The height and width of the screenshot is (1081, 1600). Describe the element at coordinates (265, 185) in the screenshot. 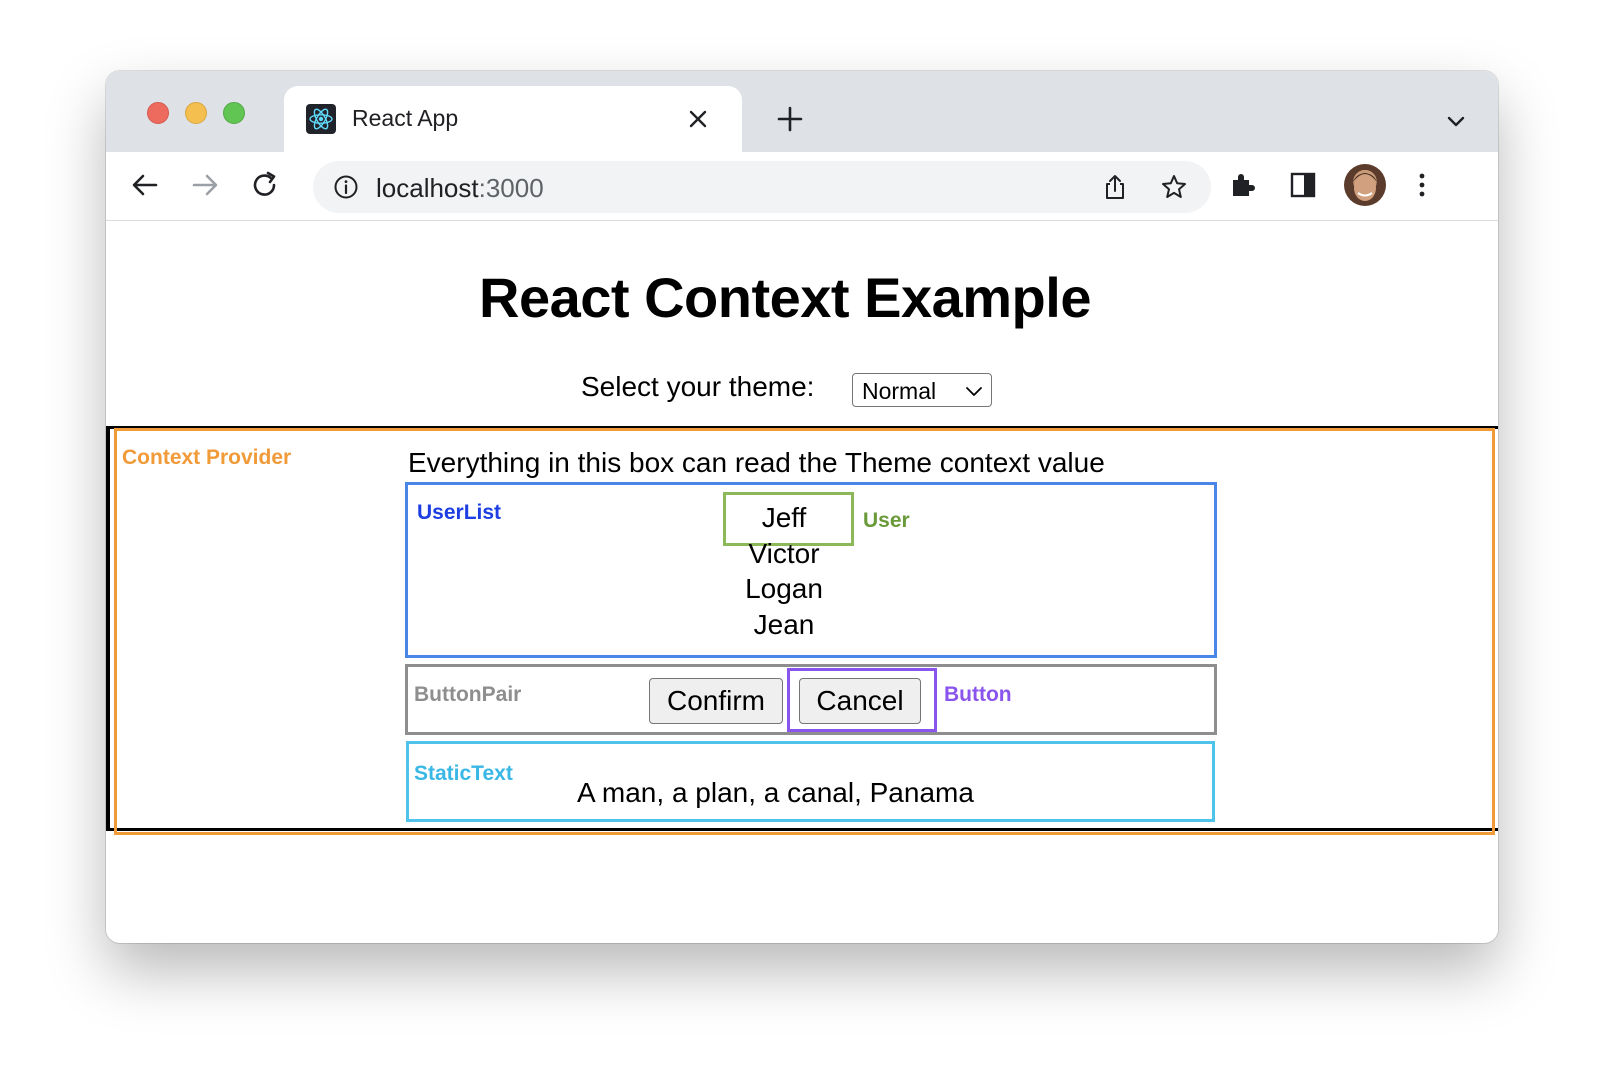

I see `reload-icon` at that location.